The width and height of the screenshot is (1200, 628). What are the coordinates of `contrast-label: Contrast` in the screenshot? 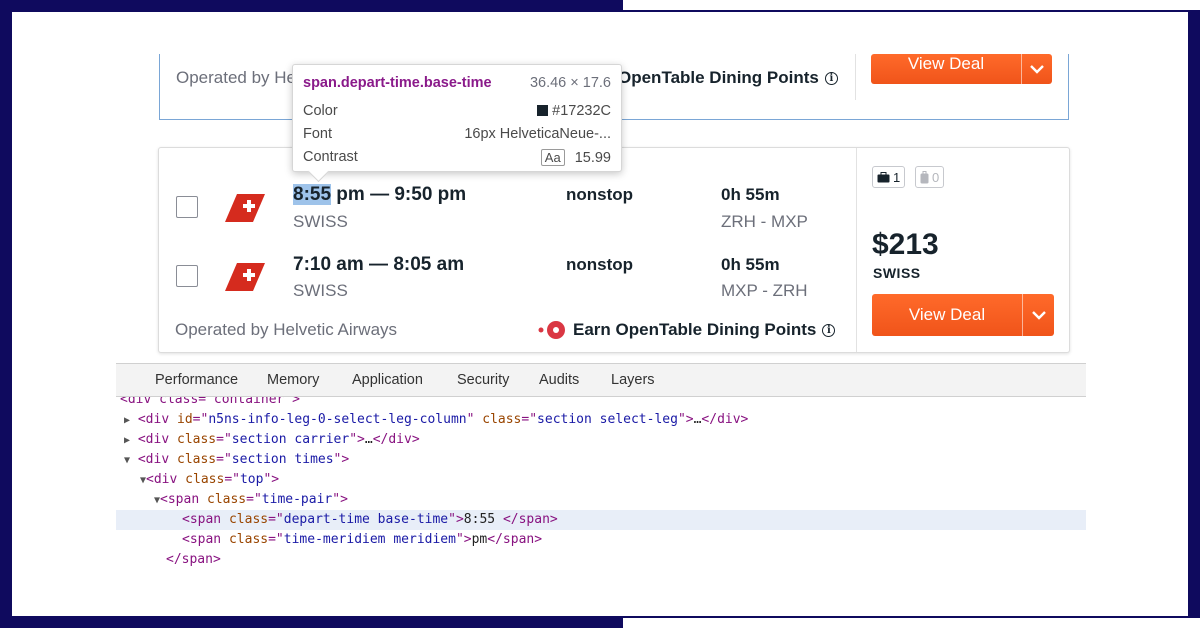 It's located at (330, 157).